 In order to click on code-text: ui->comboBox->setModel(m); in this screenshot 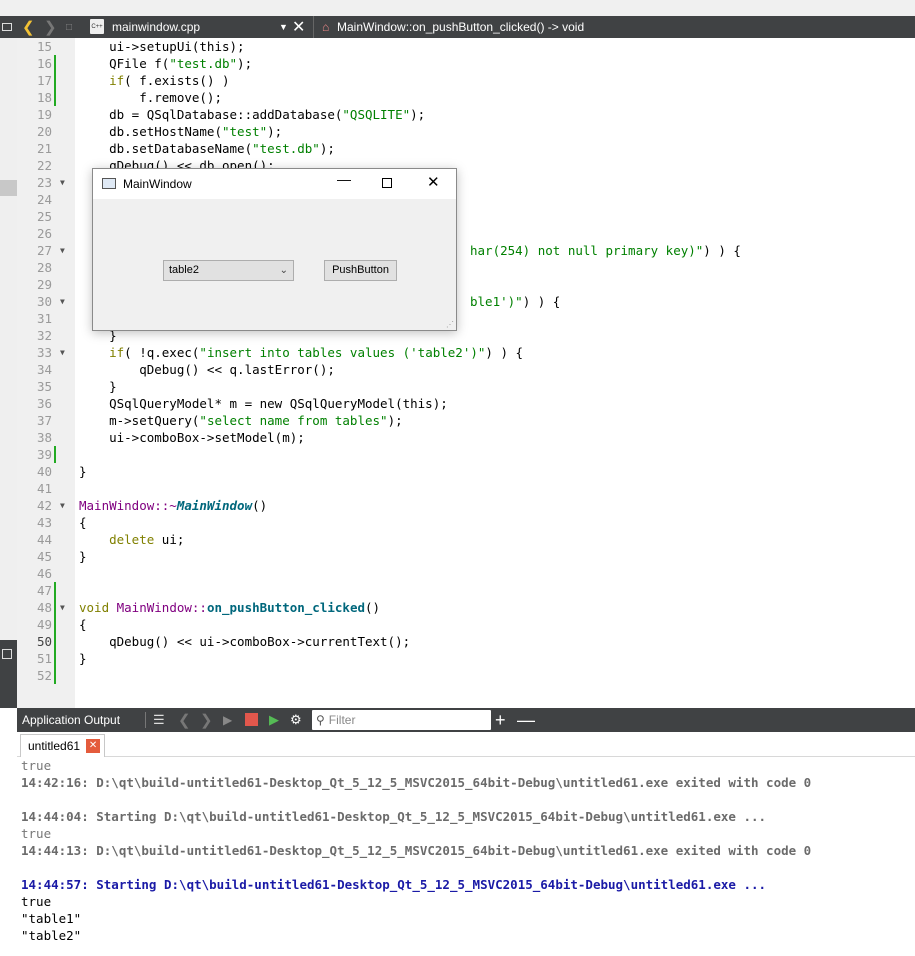, I will do `click(192, 437)`.